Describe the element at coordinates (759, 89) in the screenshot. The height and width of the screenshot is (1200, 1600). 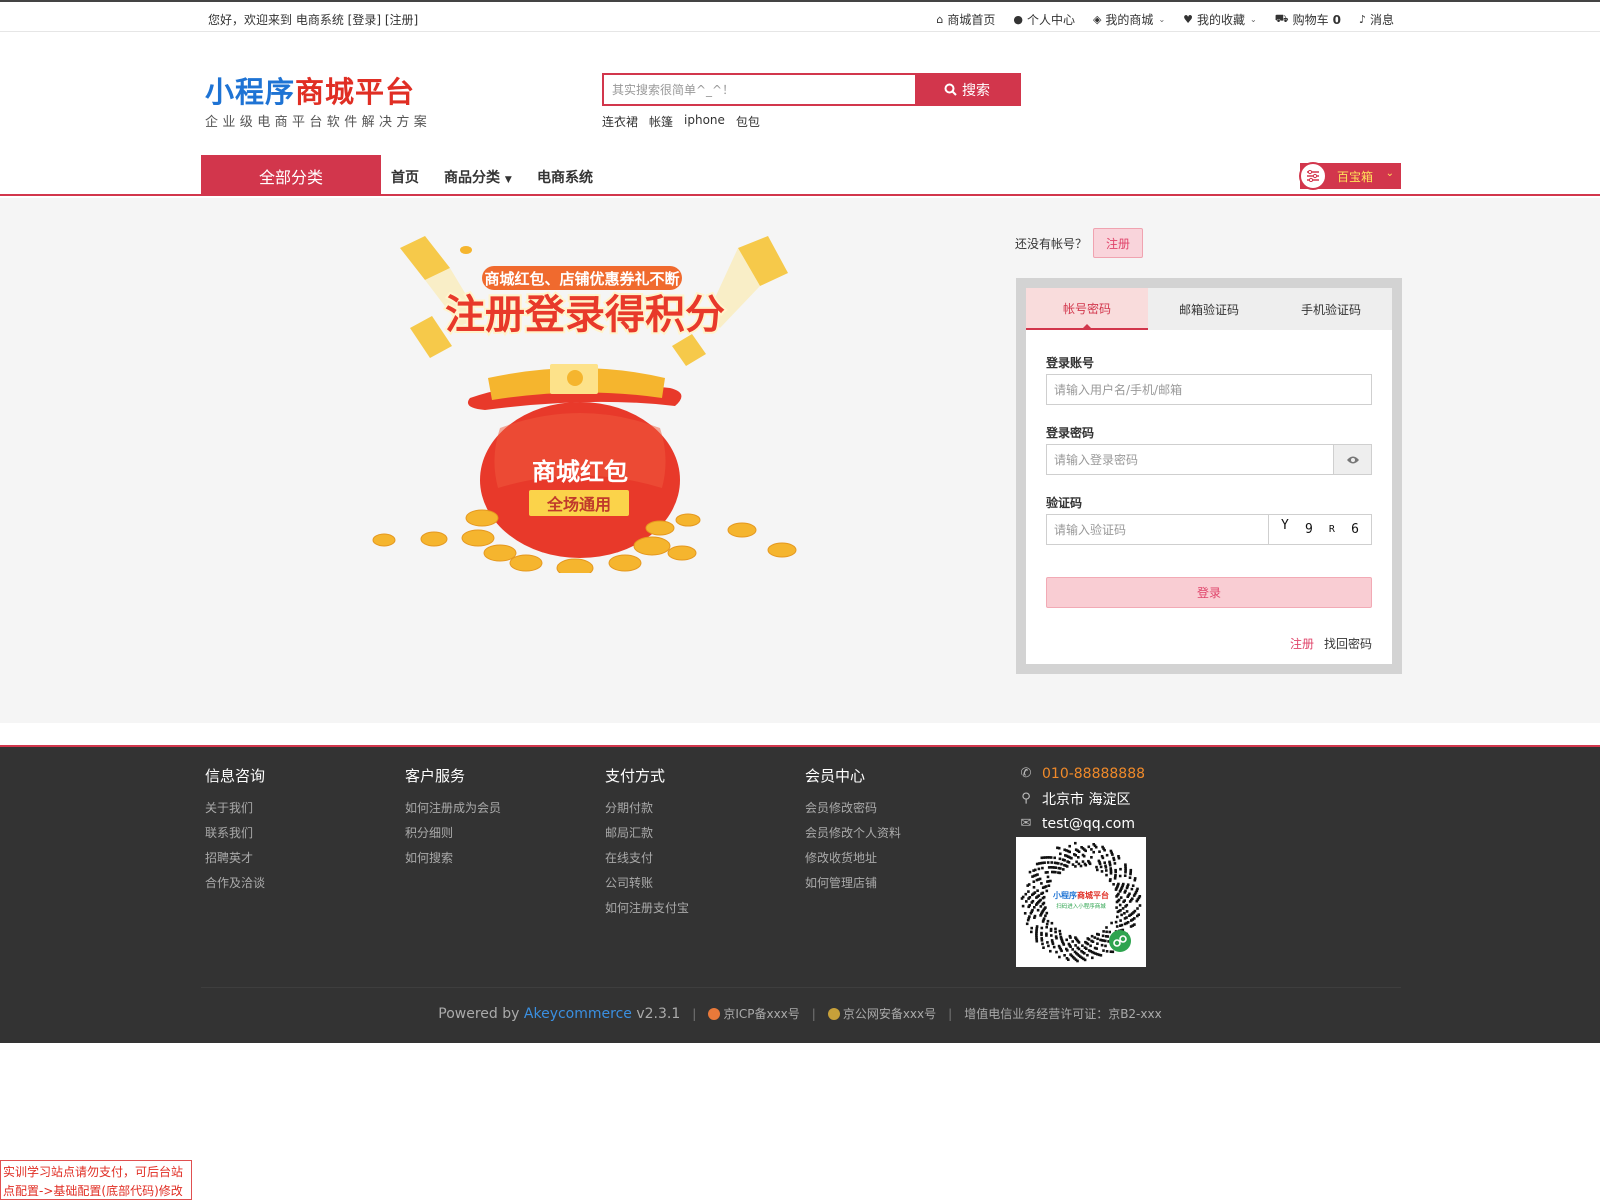
I see `search-input` at that location.